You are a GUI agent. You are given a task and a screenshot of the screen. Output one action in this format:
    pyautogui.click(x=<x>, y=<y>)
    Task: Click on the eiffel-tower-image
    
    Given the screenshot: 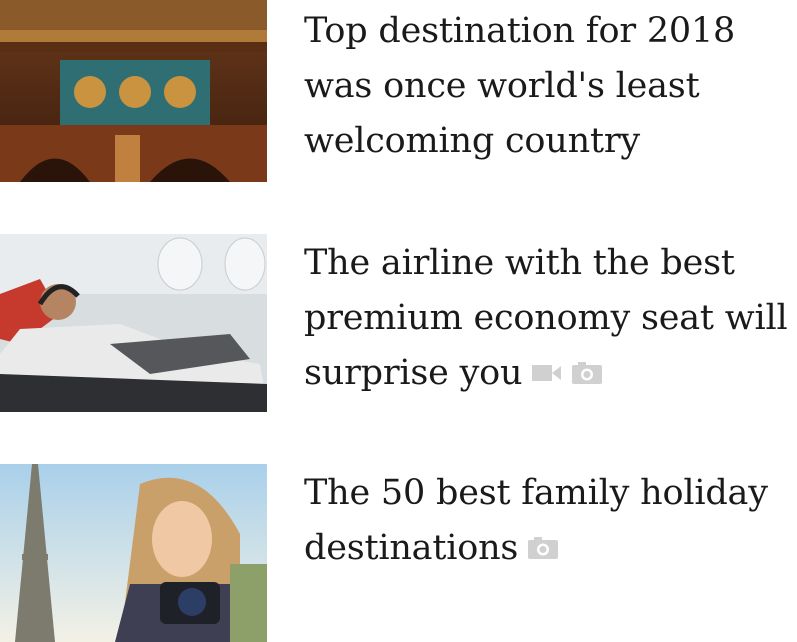 What is the action you would take?
    pyautogui.click(x=133, y=553)
    